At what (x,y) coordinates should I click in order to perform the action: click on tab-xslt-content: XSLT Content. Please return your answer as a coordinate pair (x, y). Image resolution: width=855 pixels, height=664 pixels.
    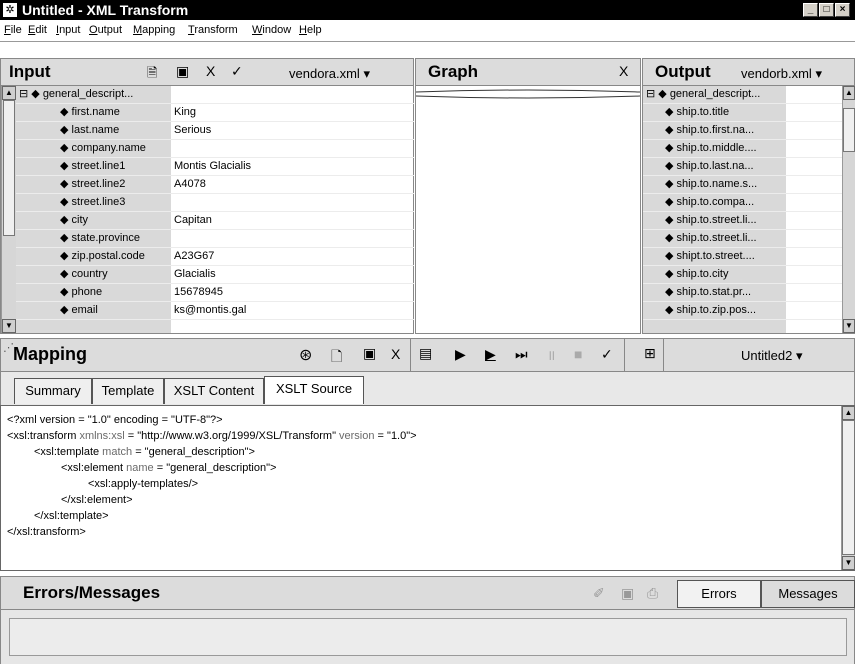
    Looking at the image, I should click on (214, 391).